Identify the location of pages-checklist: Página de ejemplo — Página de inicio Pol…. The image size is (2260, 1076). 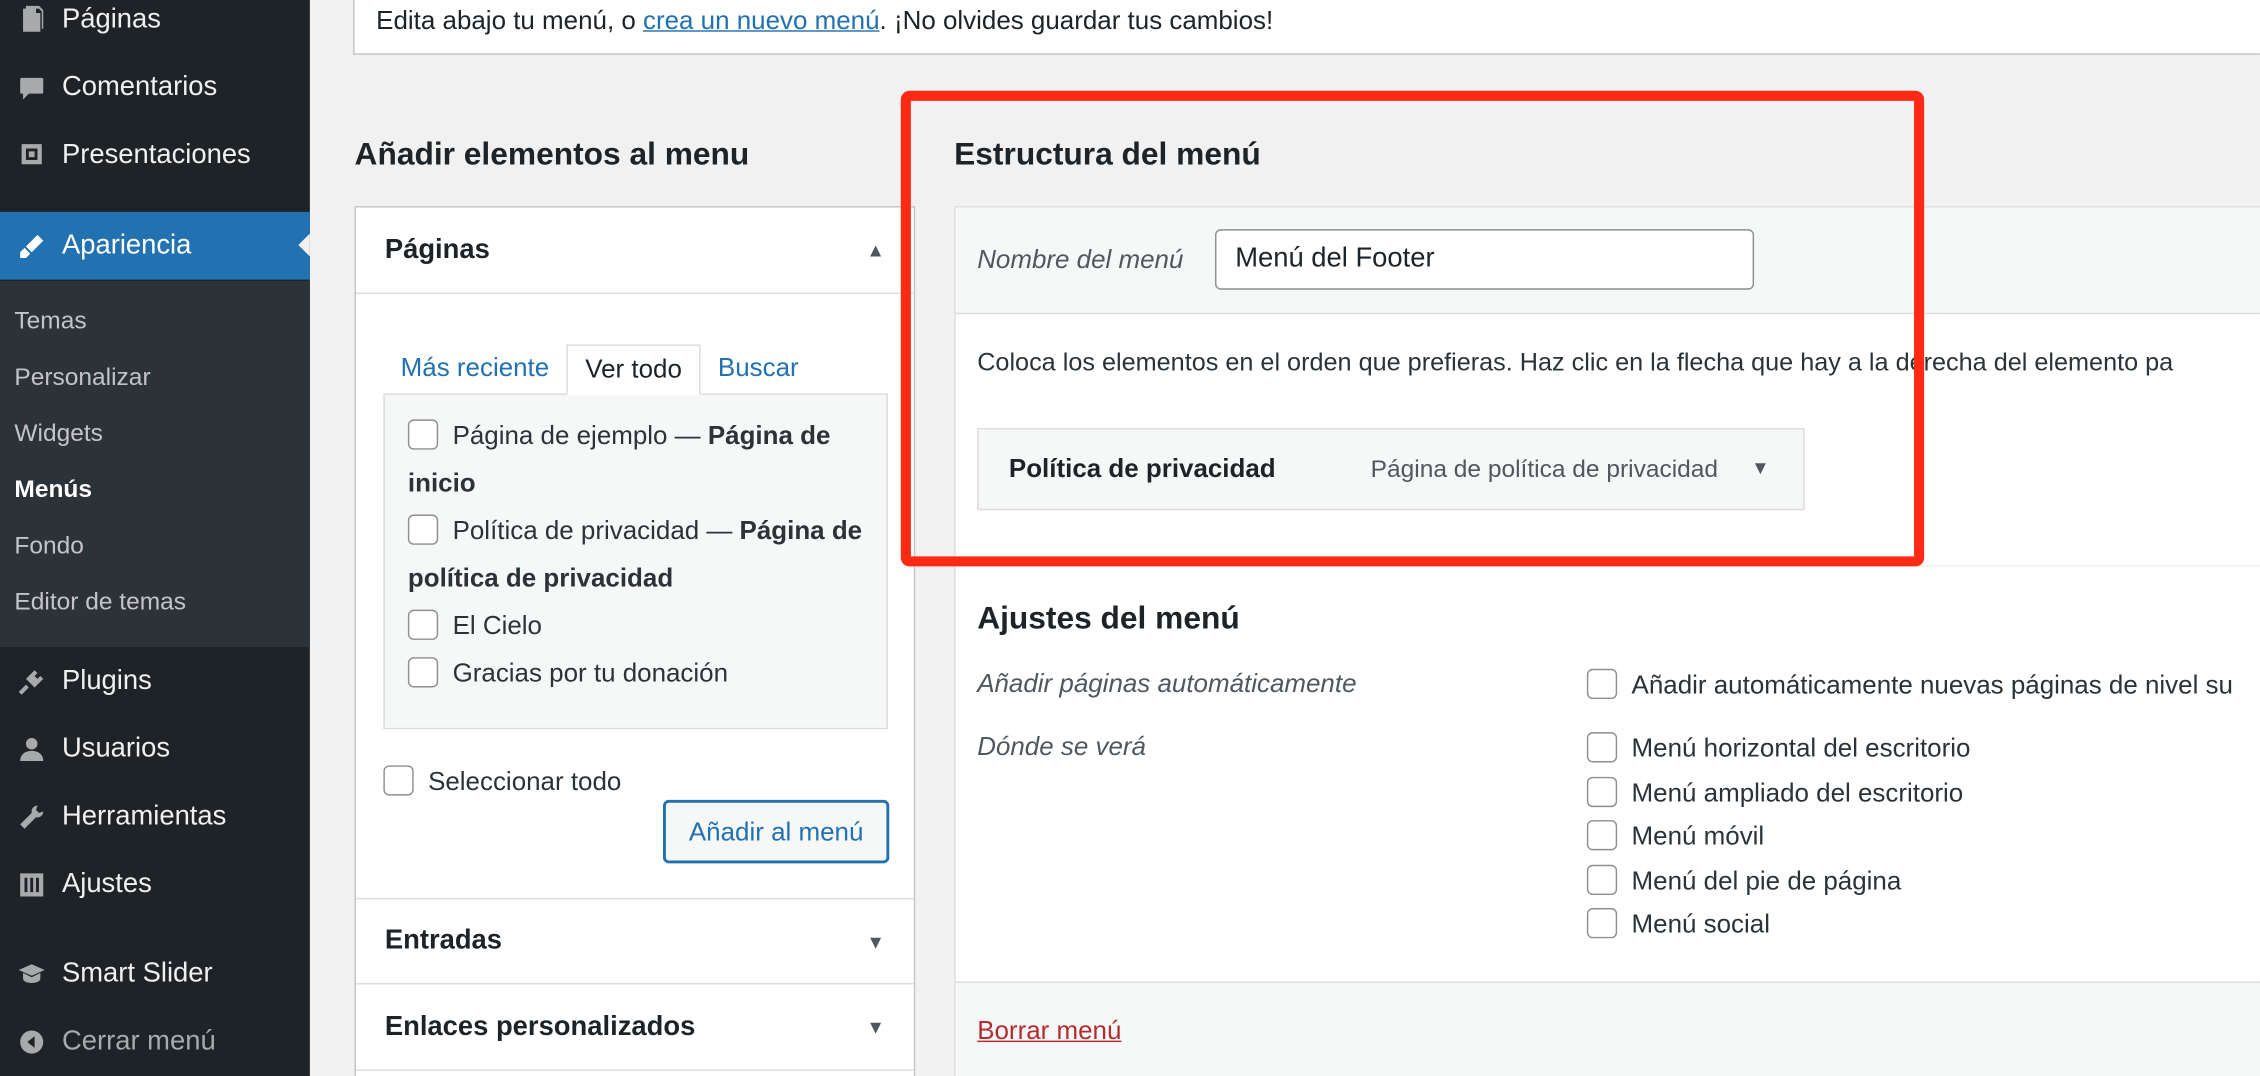
(635, 561).